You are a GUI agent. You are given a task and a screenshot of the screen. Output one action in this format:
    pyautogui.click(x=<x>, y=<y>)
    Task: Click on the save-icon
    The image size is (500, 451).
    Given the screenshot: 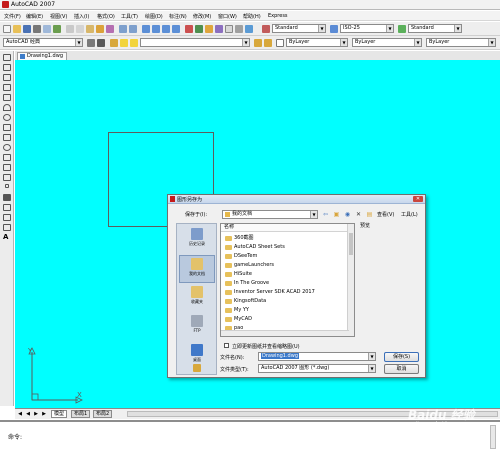 What is the action you would take?
    pyautogui.click(x=27, y=29)
    